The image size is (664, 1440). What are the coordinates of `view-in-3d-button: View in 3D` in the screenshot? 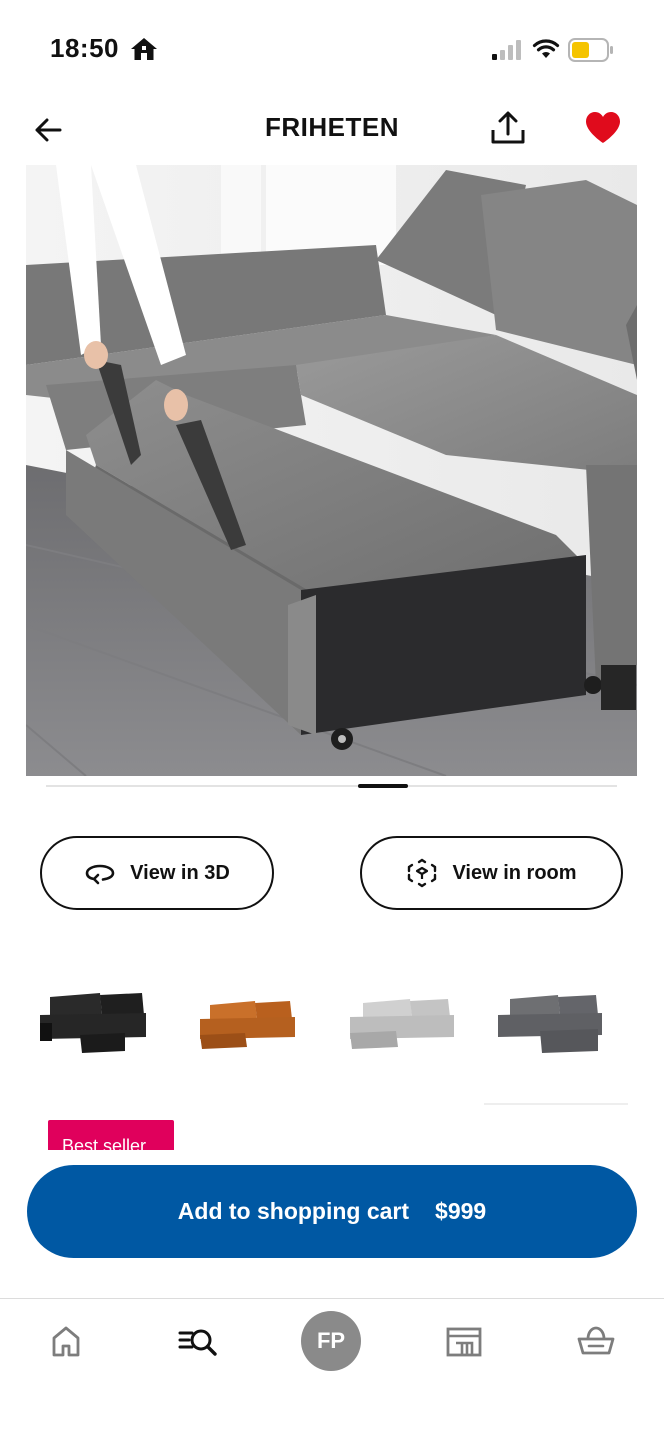 It's located at (157, 873).